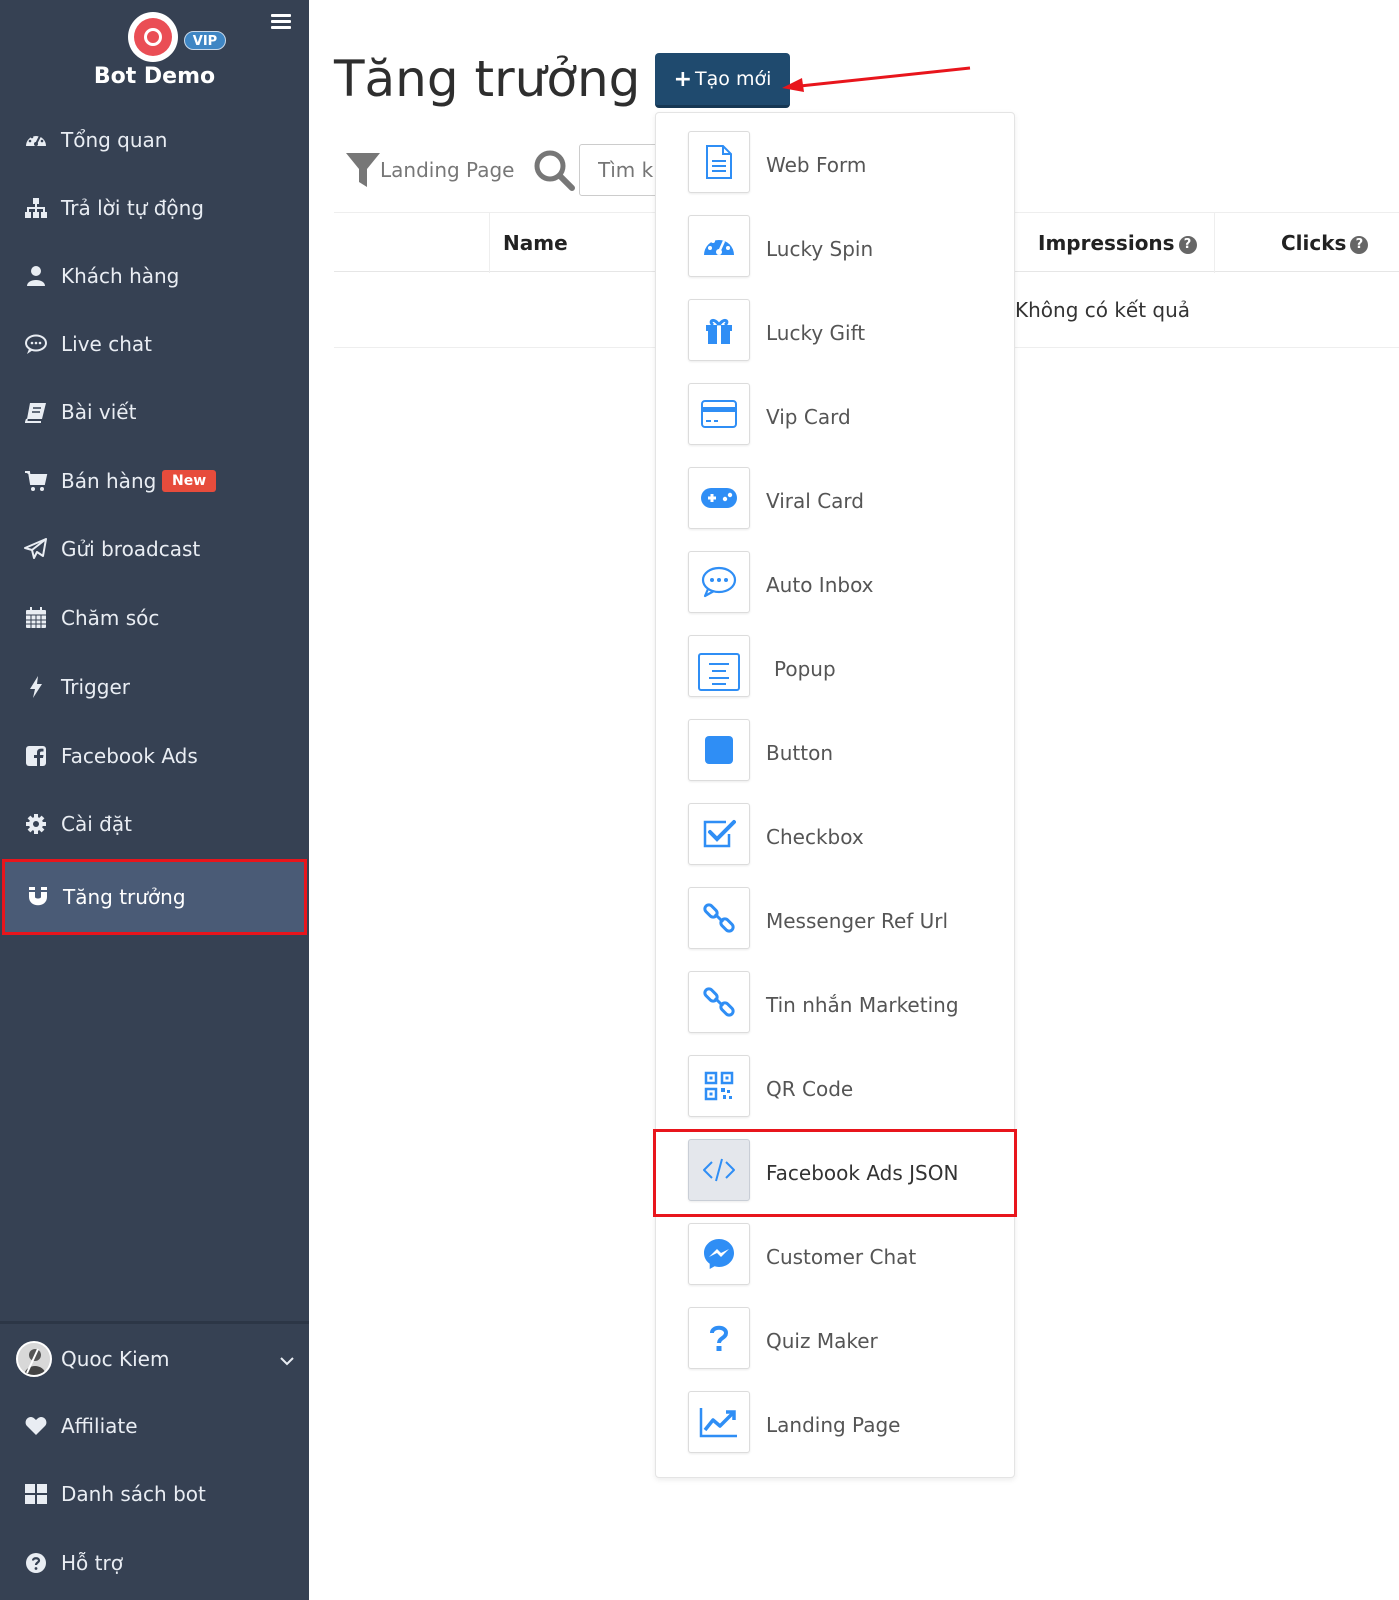 The image size is (1399, 1600). I want to click on dropdown-item-button: Button, so click(835, 743).